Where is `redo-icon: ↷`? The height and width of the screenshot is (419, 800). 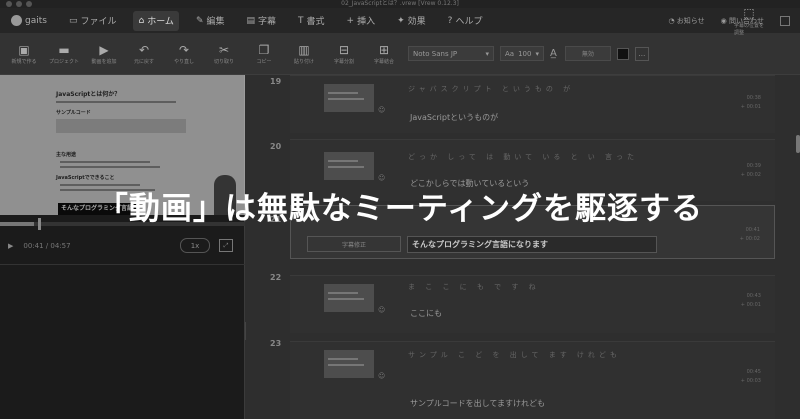 redo-icon: ↷ is located at coordinates (184, 50).